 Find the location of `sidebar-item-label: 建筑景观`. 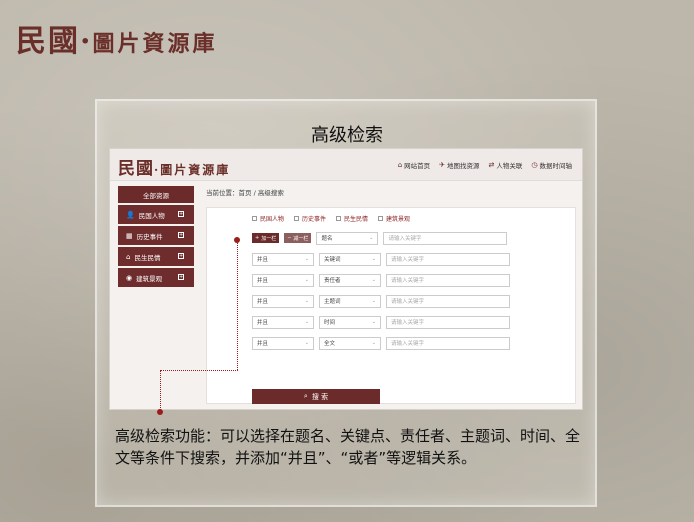

sidebar-item-label: 建筑景观 is located at coordinates (149, 278).